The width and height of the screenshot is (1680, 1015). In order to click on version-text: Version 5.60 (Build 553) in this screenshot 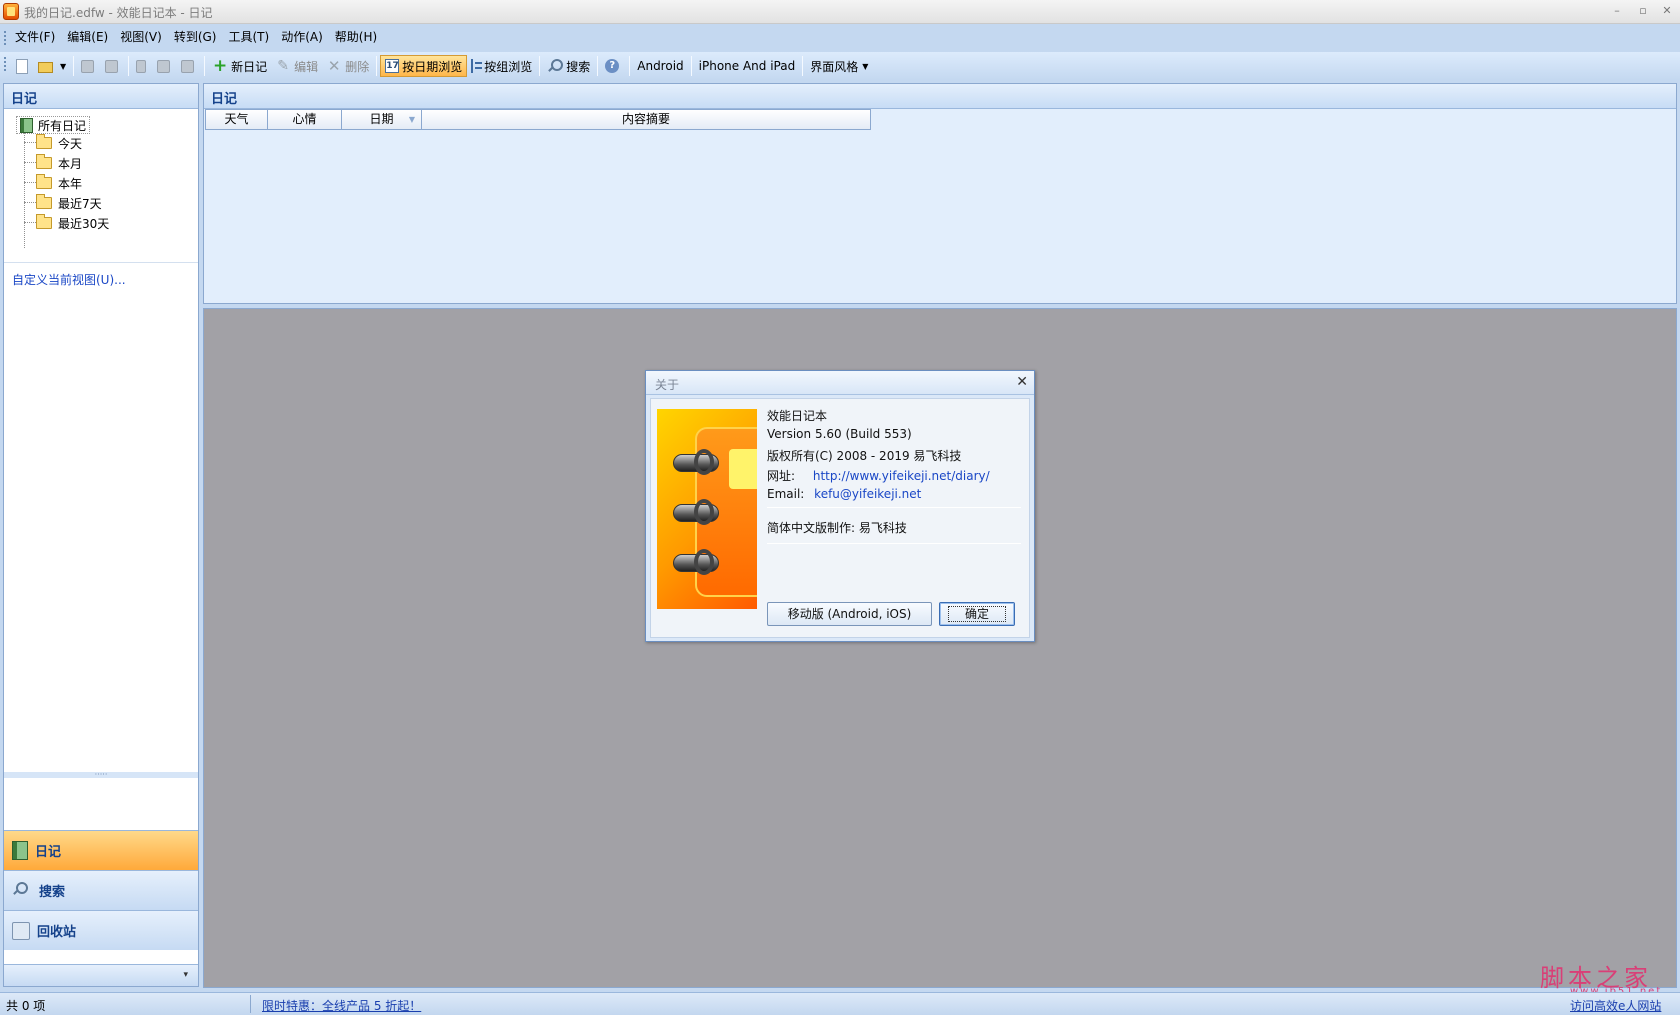, I will do `click(839, 434)`.